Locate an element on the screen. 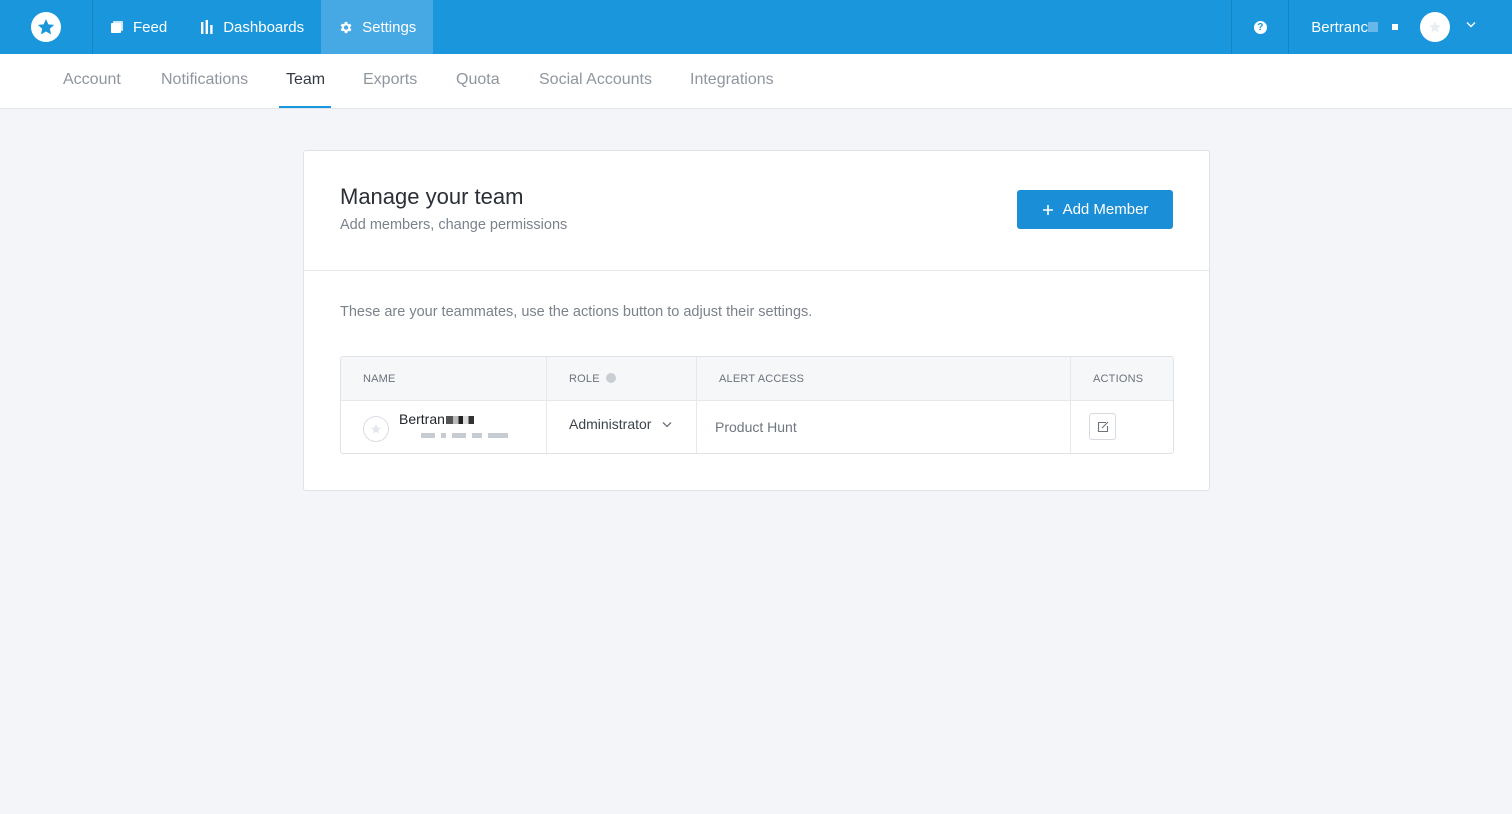 Image resolution: width=1512 pixels, height=814 pixels. nav-settings-label: Settings is located at coordinates (389, 27).